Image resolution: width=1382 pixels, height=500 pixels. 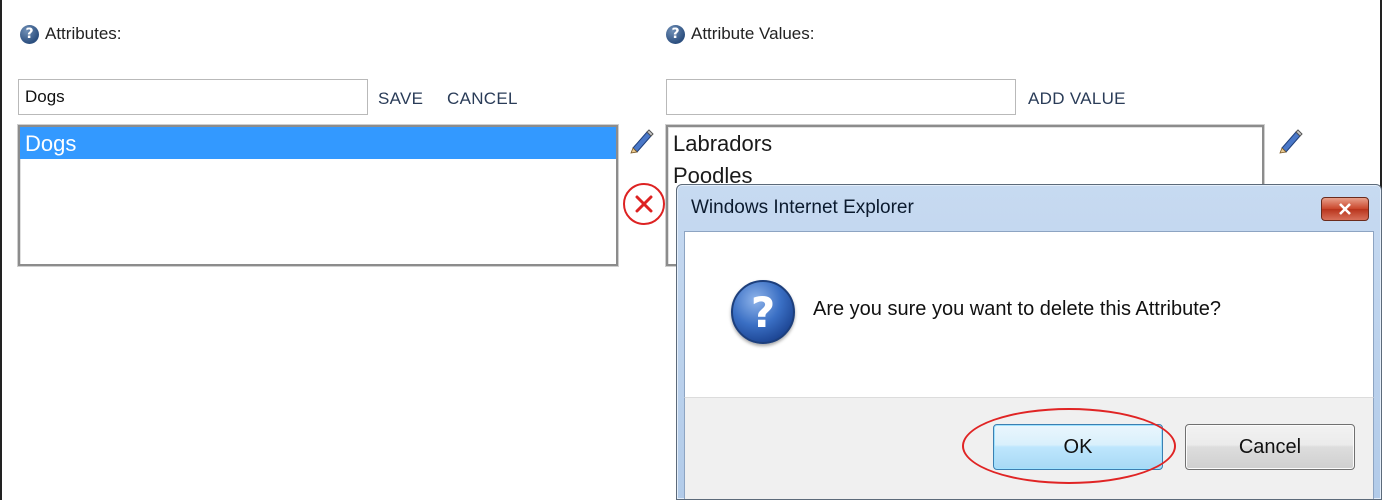 What do you see at coordinates (1270, 447) in the screenshot?
I see `cancel-button: Cancel` at bounding box center [1270, 447].